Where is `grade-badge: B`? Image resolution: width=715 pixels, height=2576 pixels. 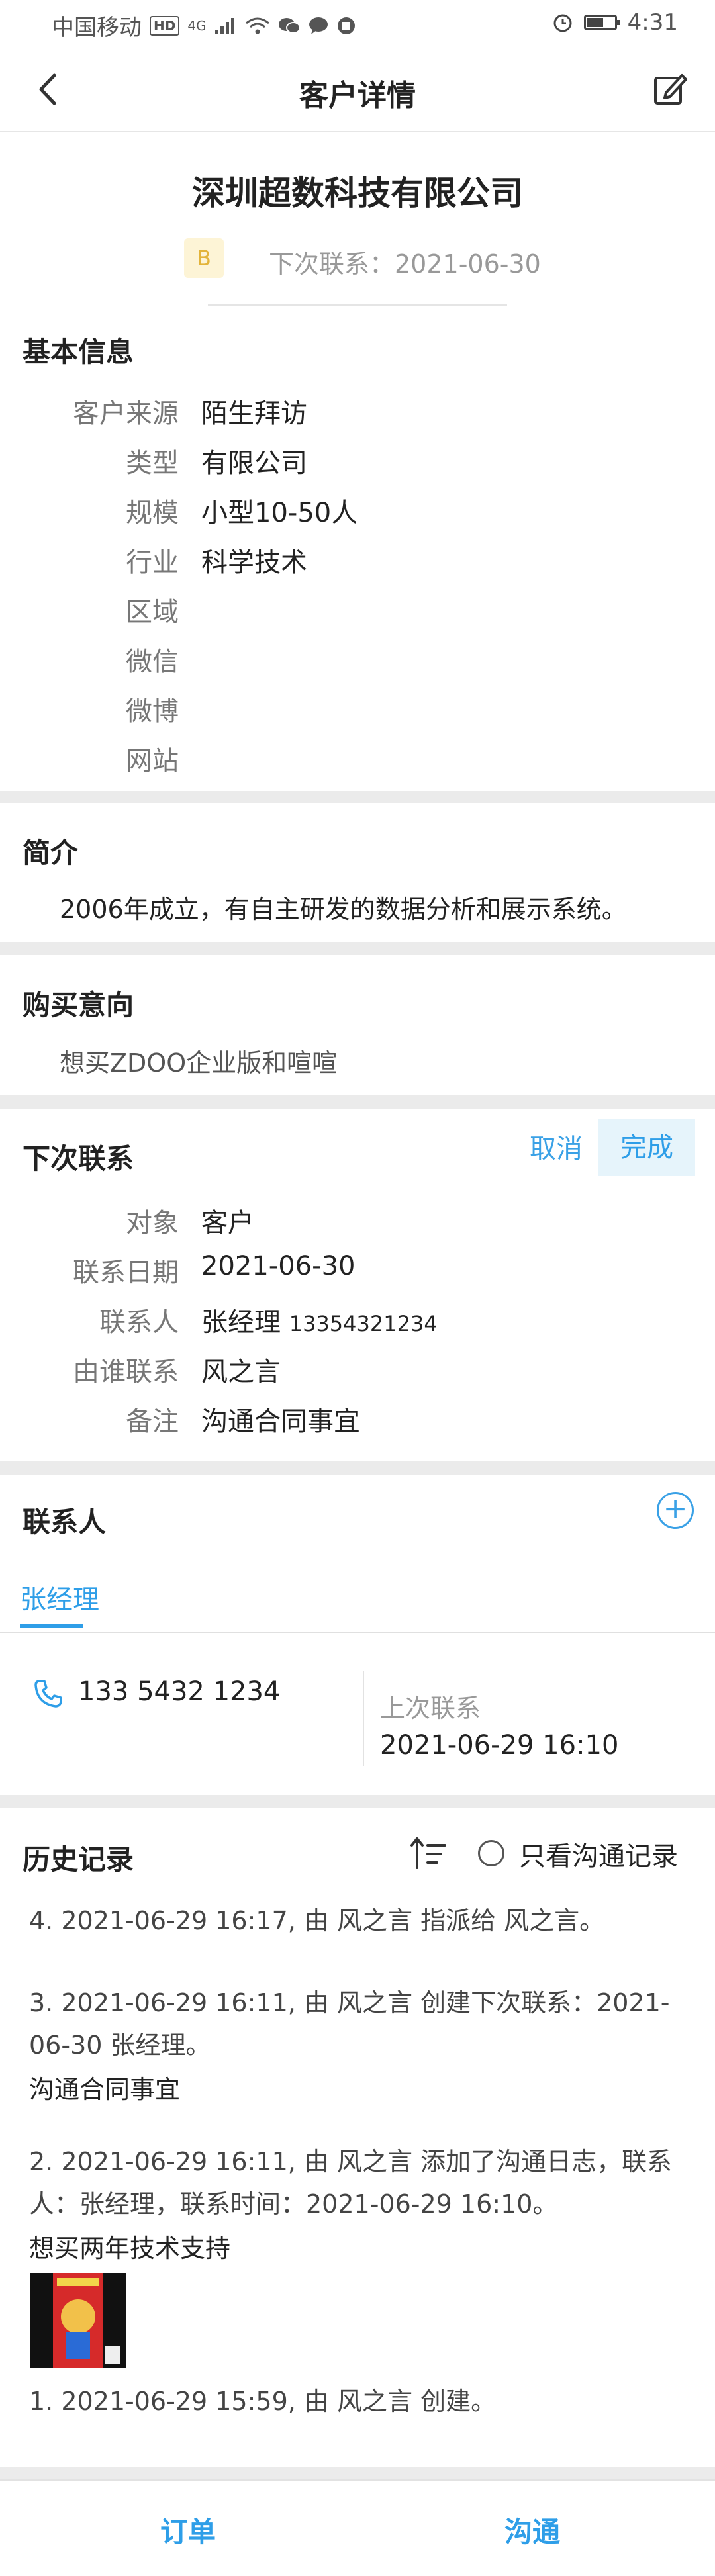
grade-badge: B is located at coordinates (204, 258).